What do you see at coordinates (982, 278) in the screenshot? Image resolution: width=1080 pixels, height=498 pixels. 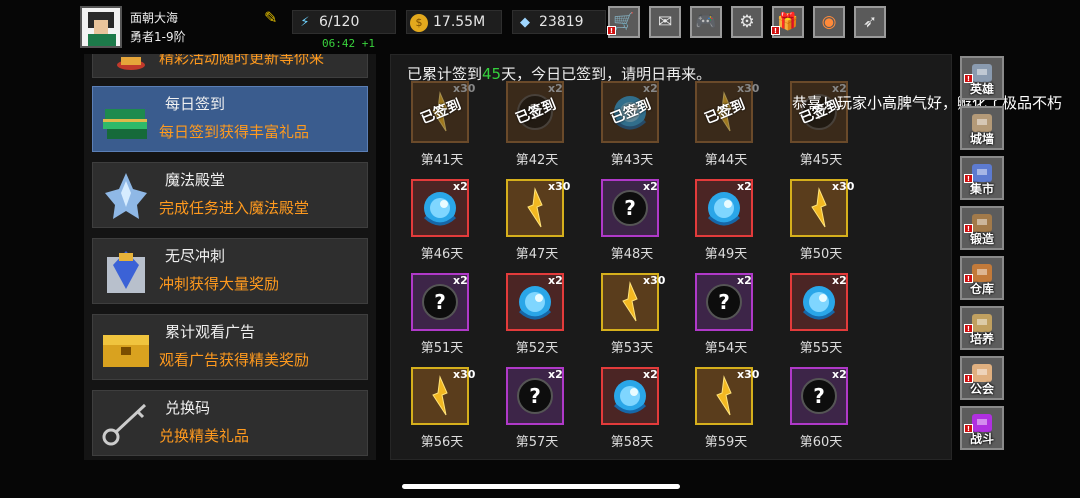 I see `sidenav-warehouse: 仓库!` at bounding box center [982, 278].